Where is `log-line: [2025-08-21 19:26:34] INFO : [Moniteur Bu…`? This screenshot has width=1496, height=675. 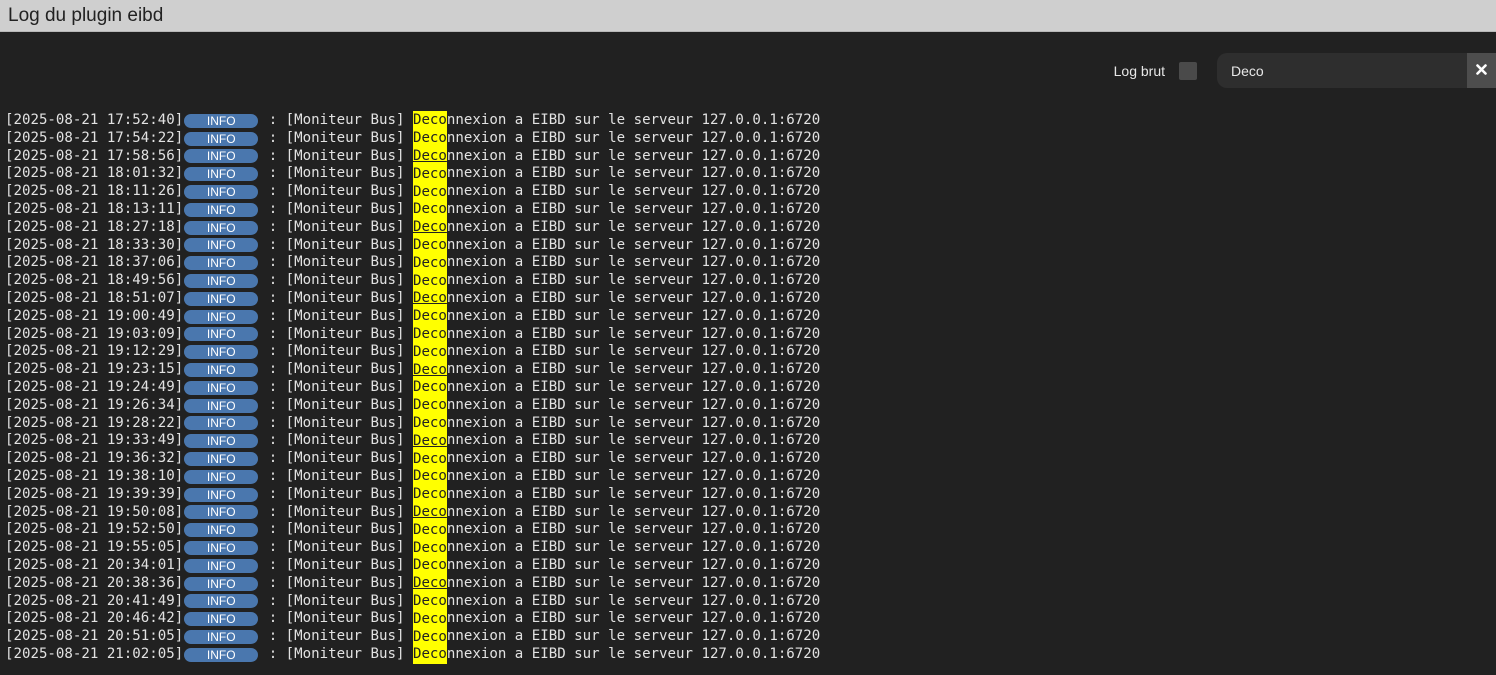
log-line: [2025-08-21 19:26:34] INFO : [Moniteur Bu… is located at coordinates (413, 406).